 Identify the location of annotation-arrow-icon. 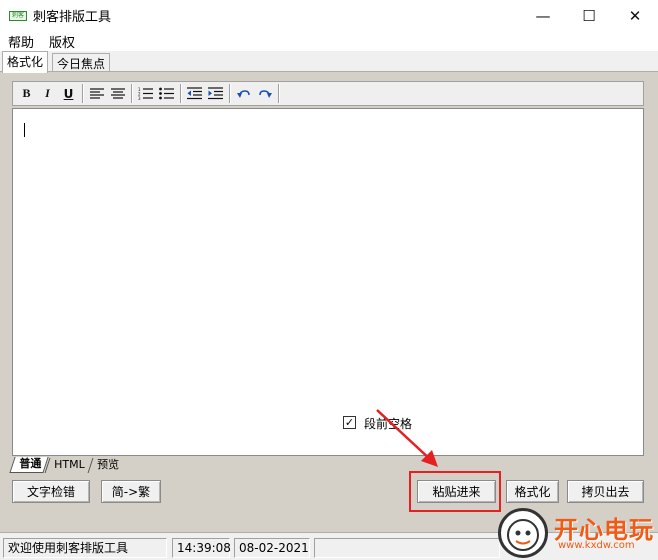
(407, 438).